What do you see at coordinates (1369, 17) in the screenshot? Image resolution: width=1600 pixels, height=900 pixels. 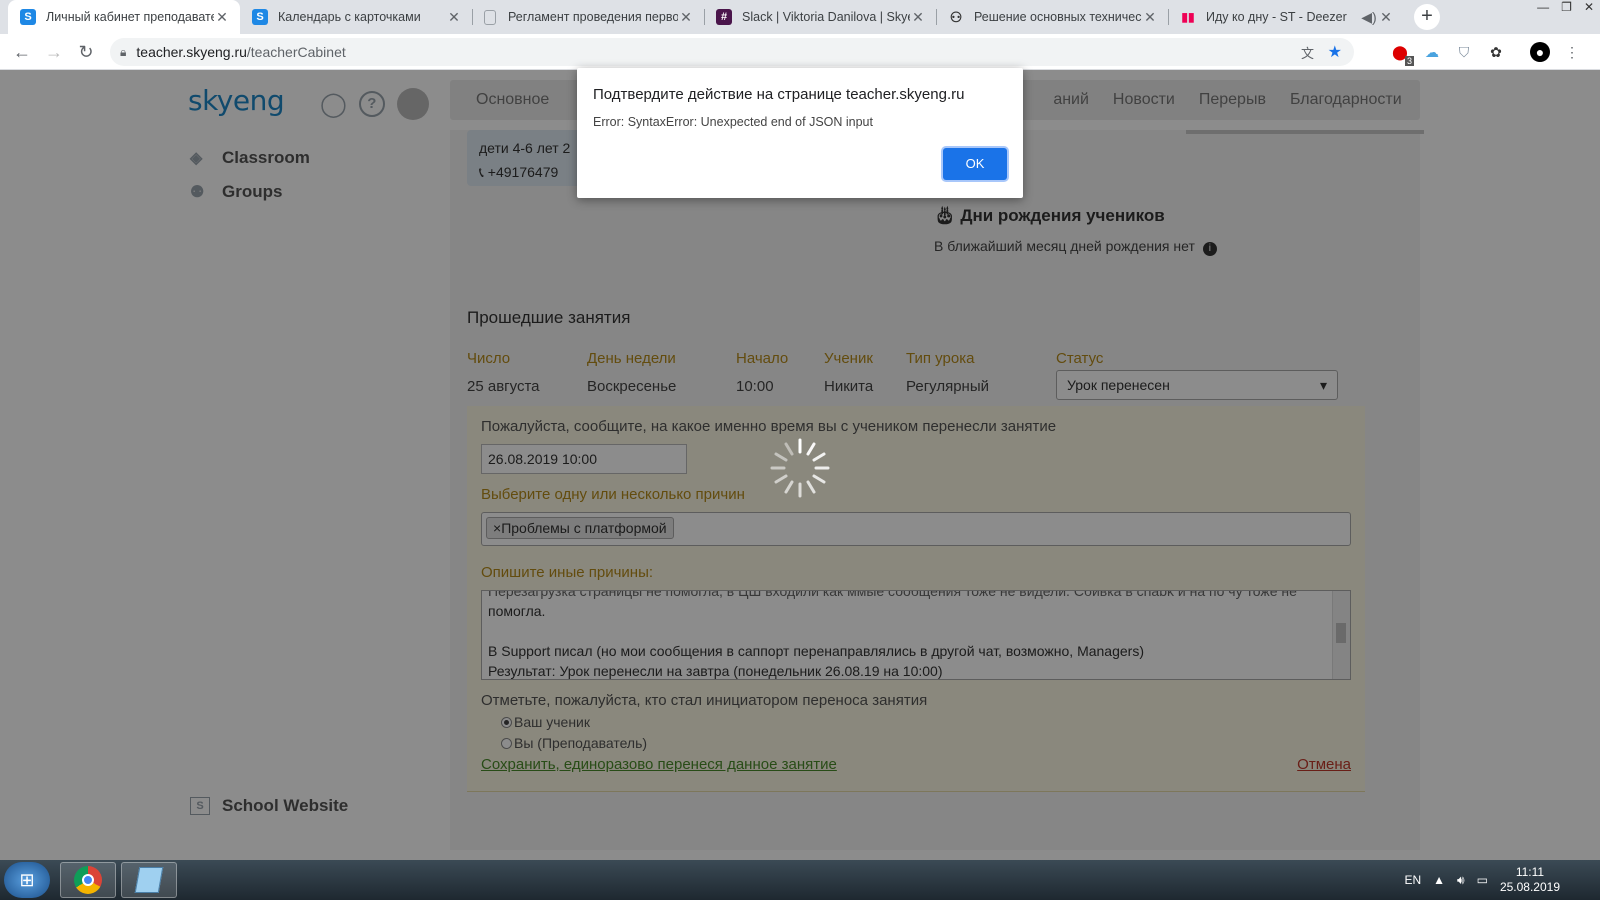 I see `audio-playing-icon: ◀)` at bounding box center [1369, 17].